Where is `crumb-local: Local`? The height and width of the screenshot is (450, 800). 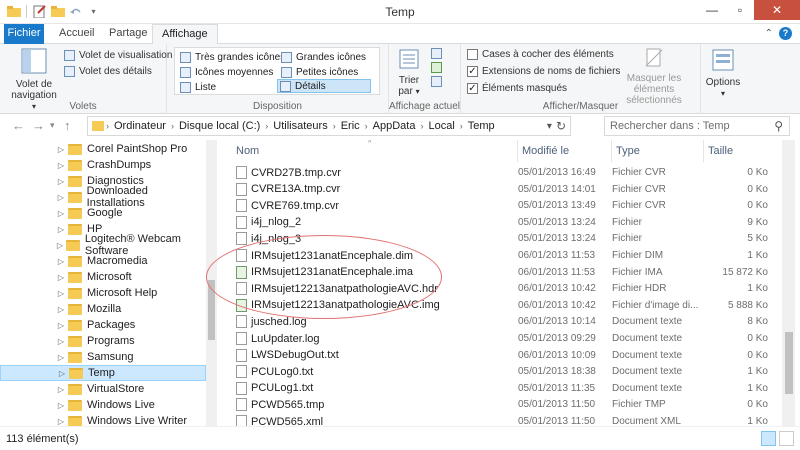
crumb-local: Local is located at coordinates (441, 126).